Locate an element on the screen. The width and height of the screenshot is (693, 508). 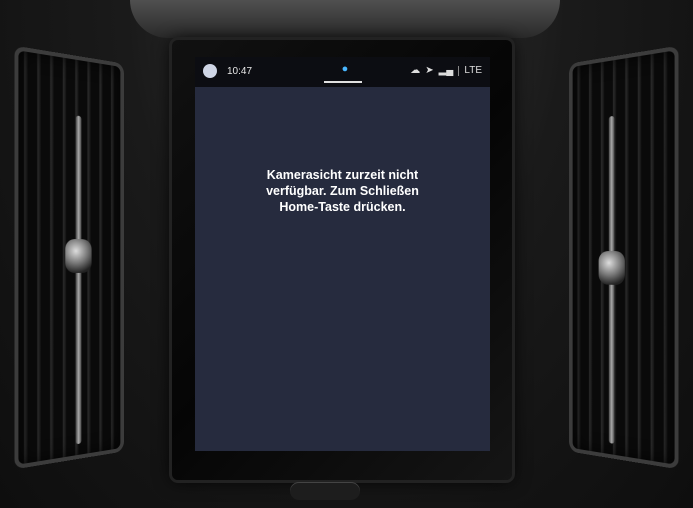
system-icons: ☁ ➤ ▂▄ LTE is located at coordinates (446, 70).